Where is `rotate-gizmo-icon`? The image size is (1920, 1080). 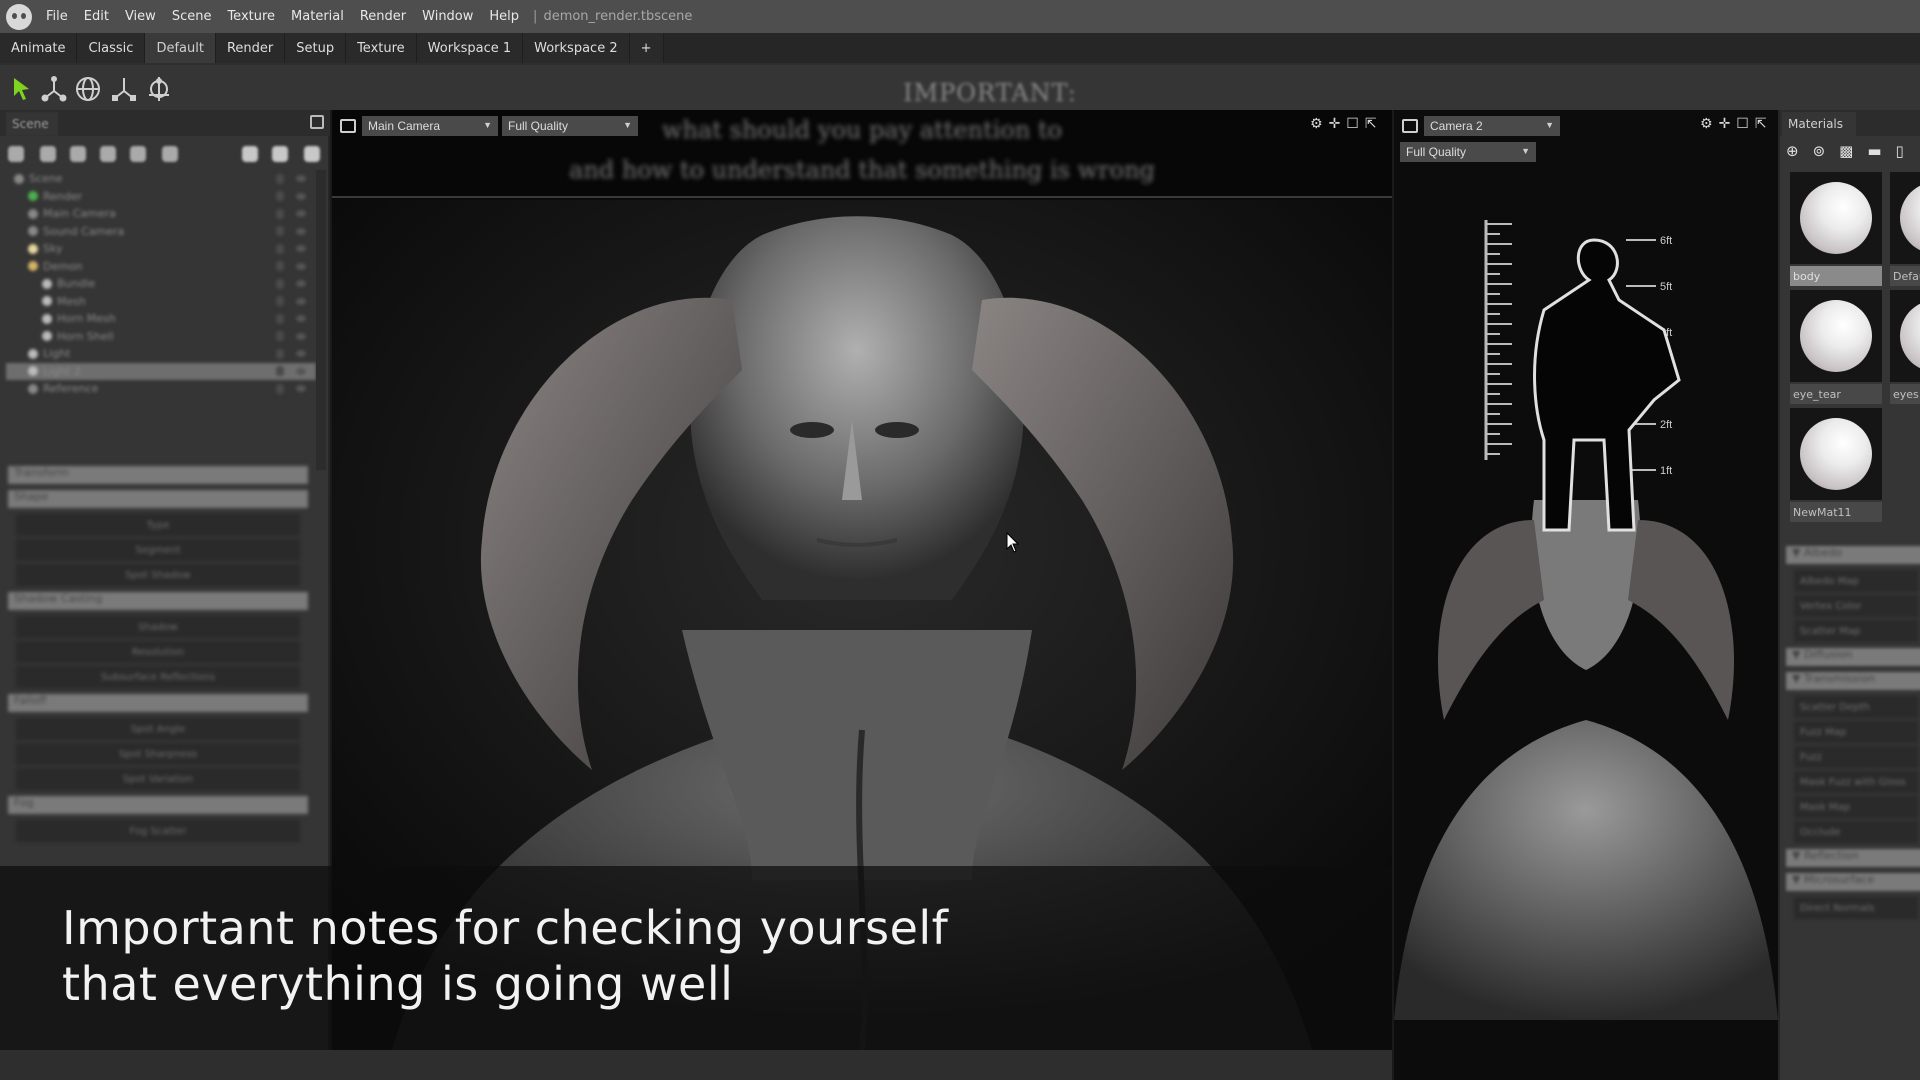 rotate-gizmo-icon is located at coordinates (88, 89).